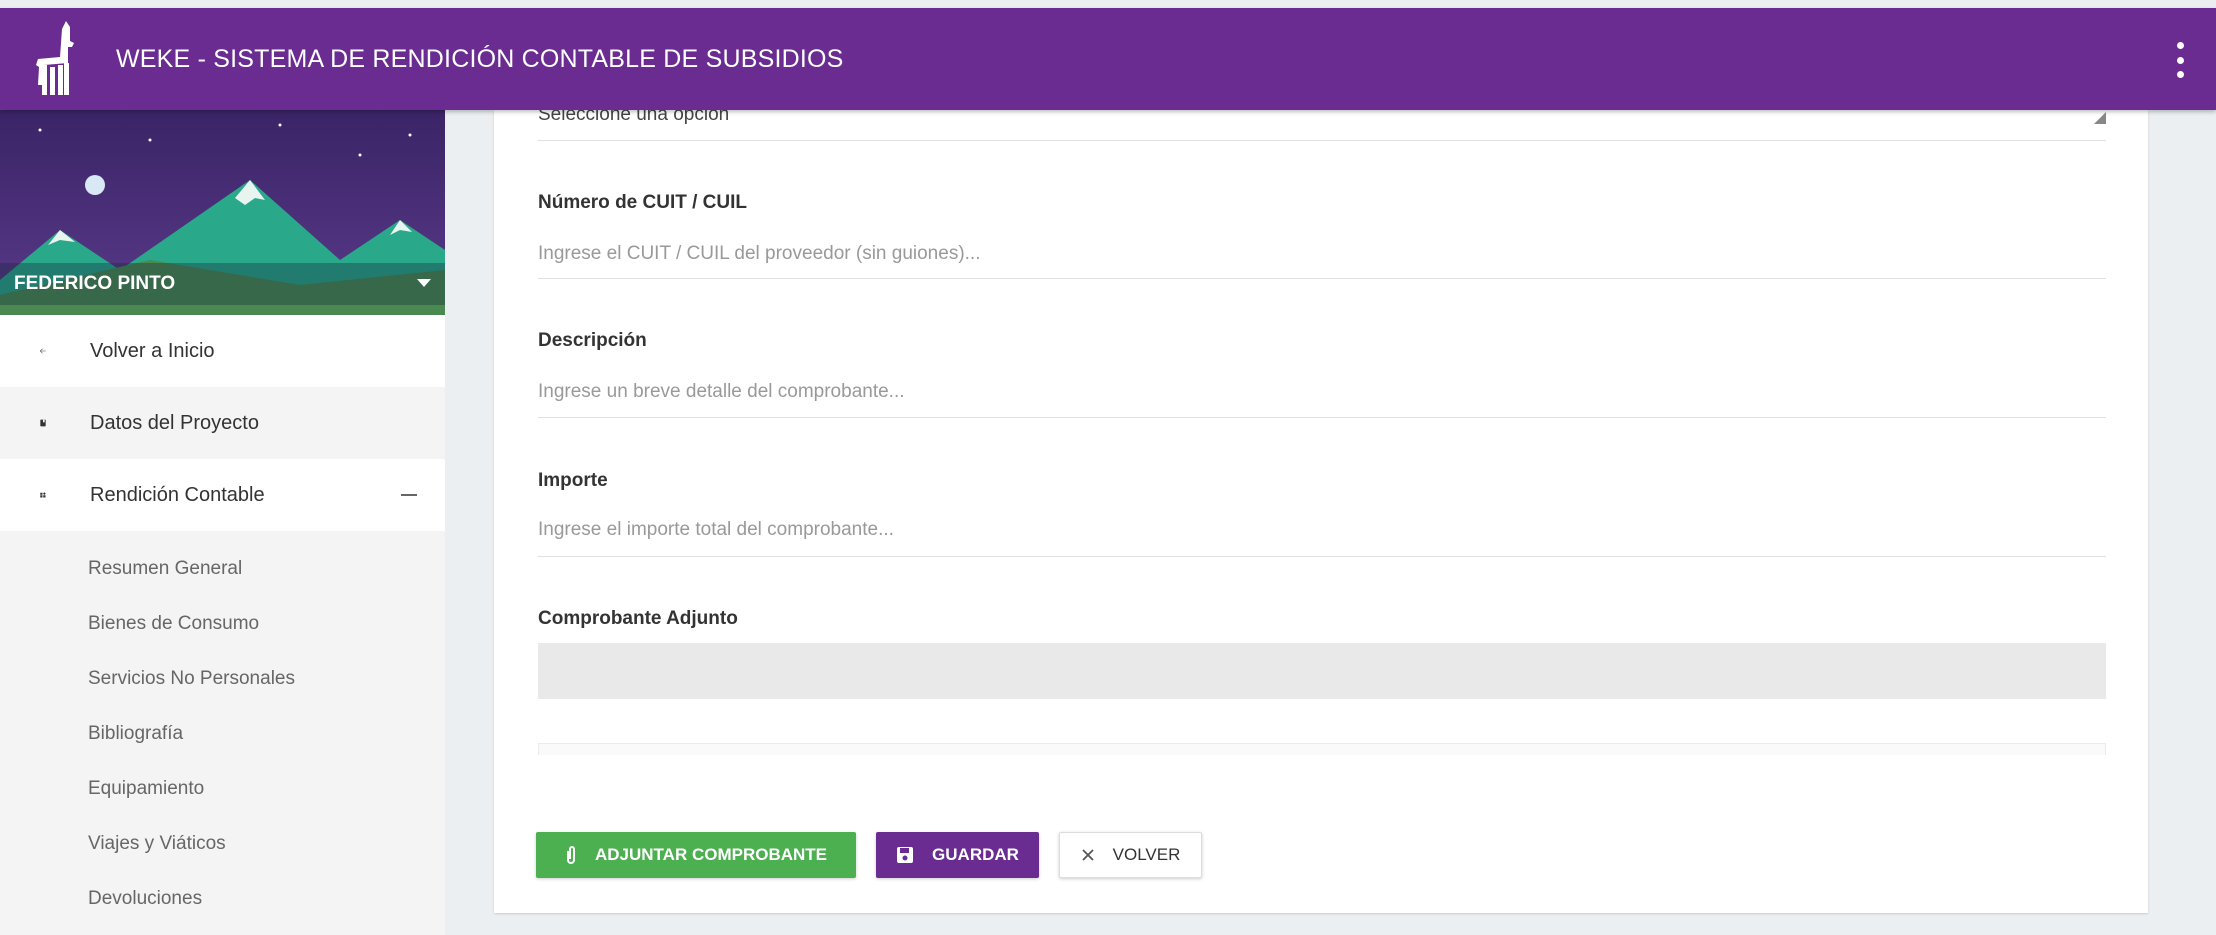  Describe the element at coordinates (23, 495) in the screenshot. I see `widgets-icon` at that location.